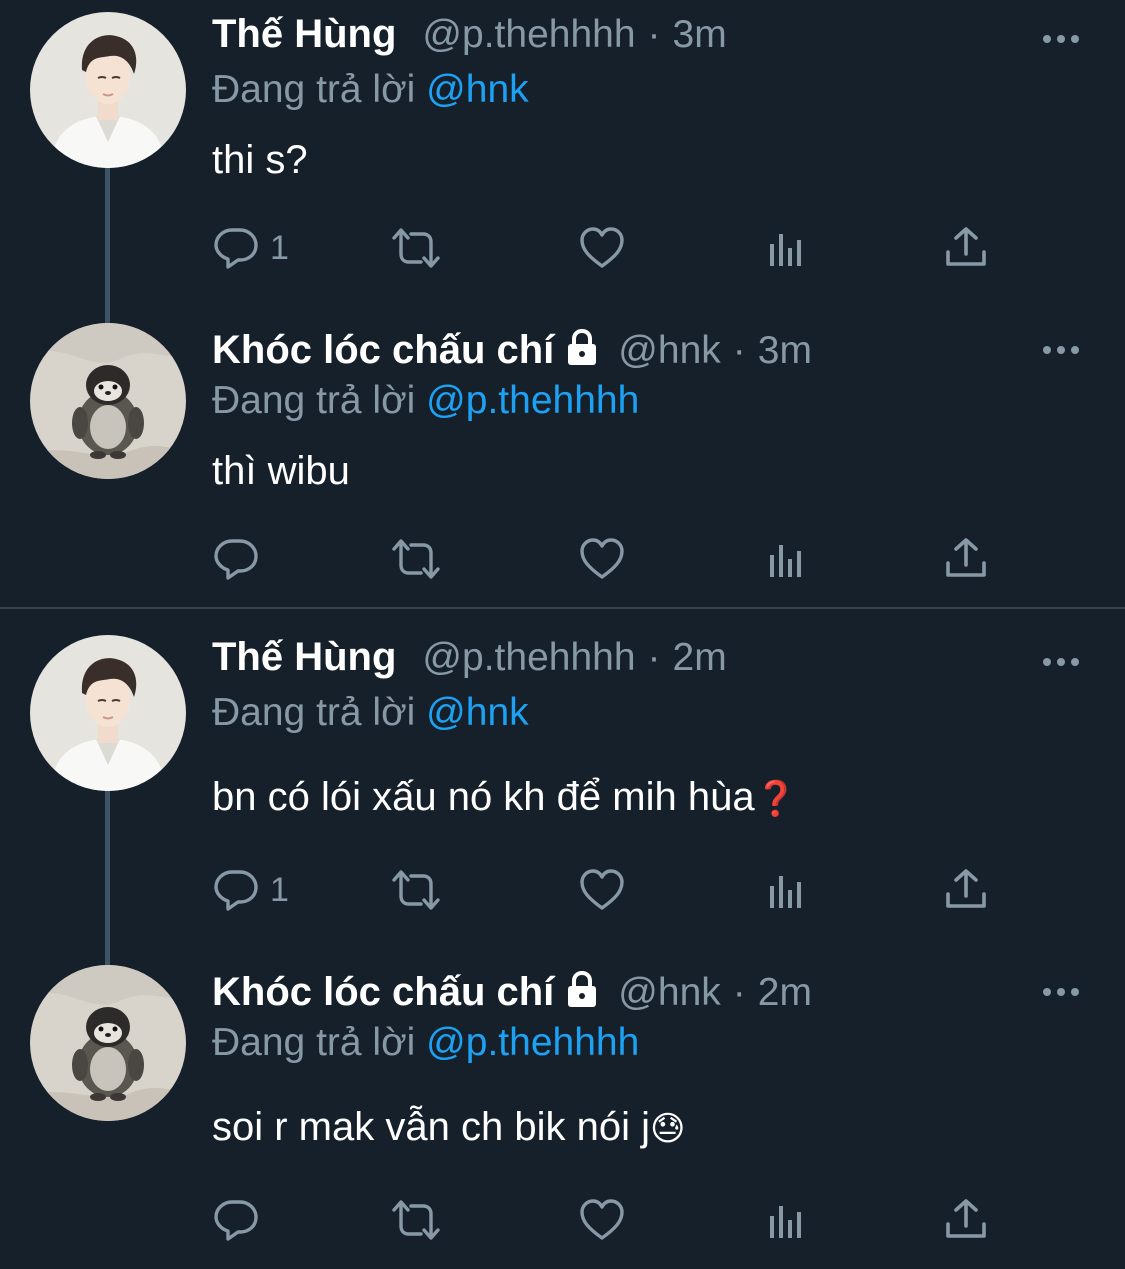  I want to click on tweet-text-content: soi r mak vẫn ch bik nói j, so click(431, 1127).